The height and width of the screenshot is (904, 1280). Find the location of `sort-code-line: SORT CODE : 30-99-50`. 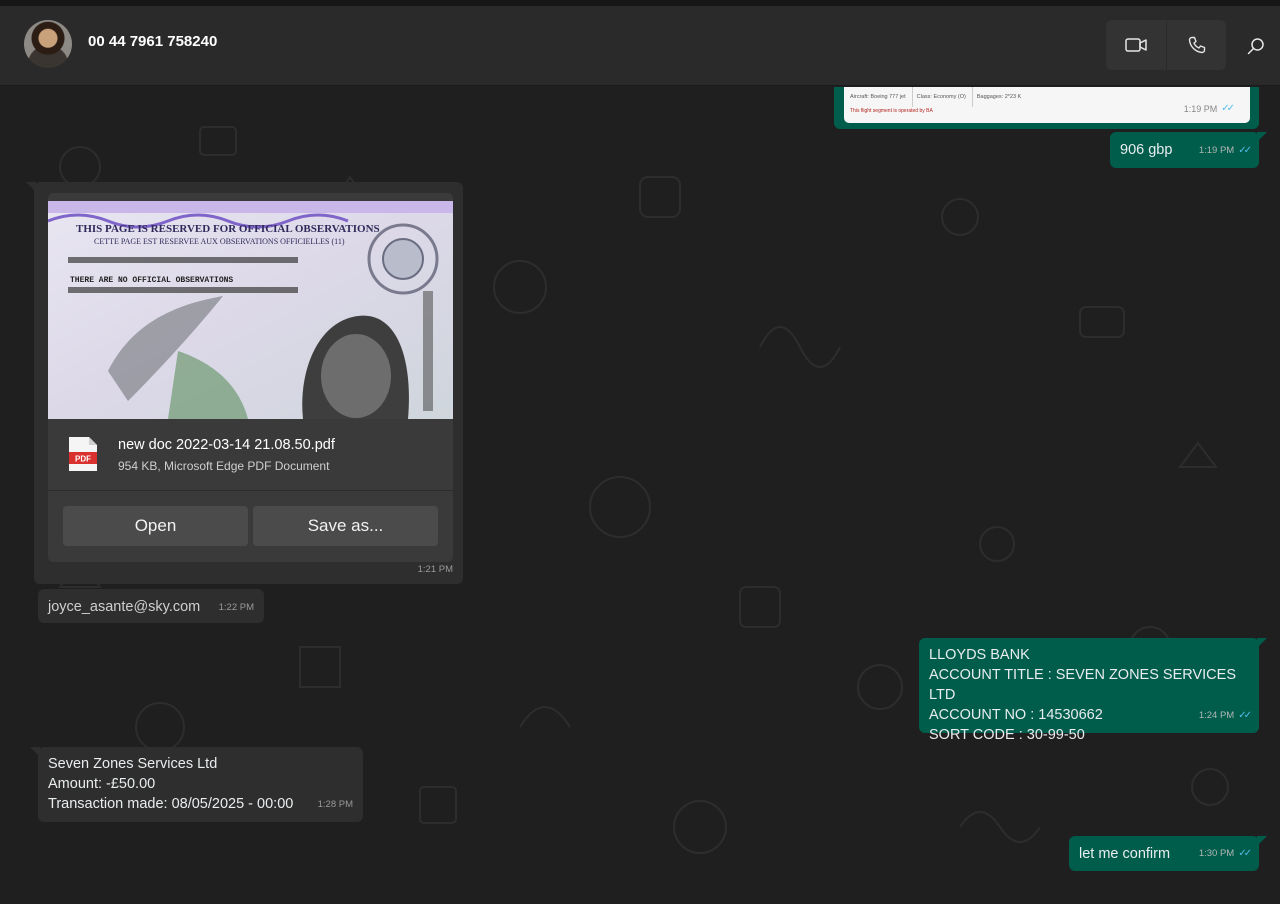

sort-code-line: SORT CODE : 30-99-50 is located at coordinates (1007, 735).